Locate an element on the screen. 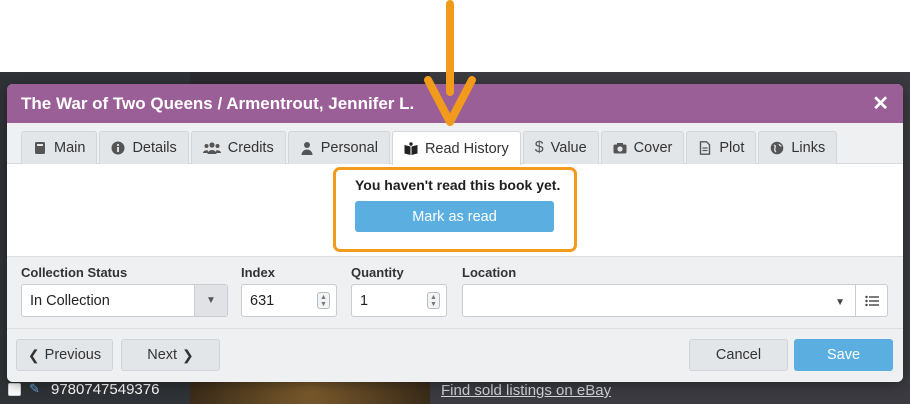 The image size is (910, 404). location-select: ▼ is located at coordinates (660, 300).